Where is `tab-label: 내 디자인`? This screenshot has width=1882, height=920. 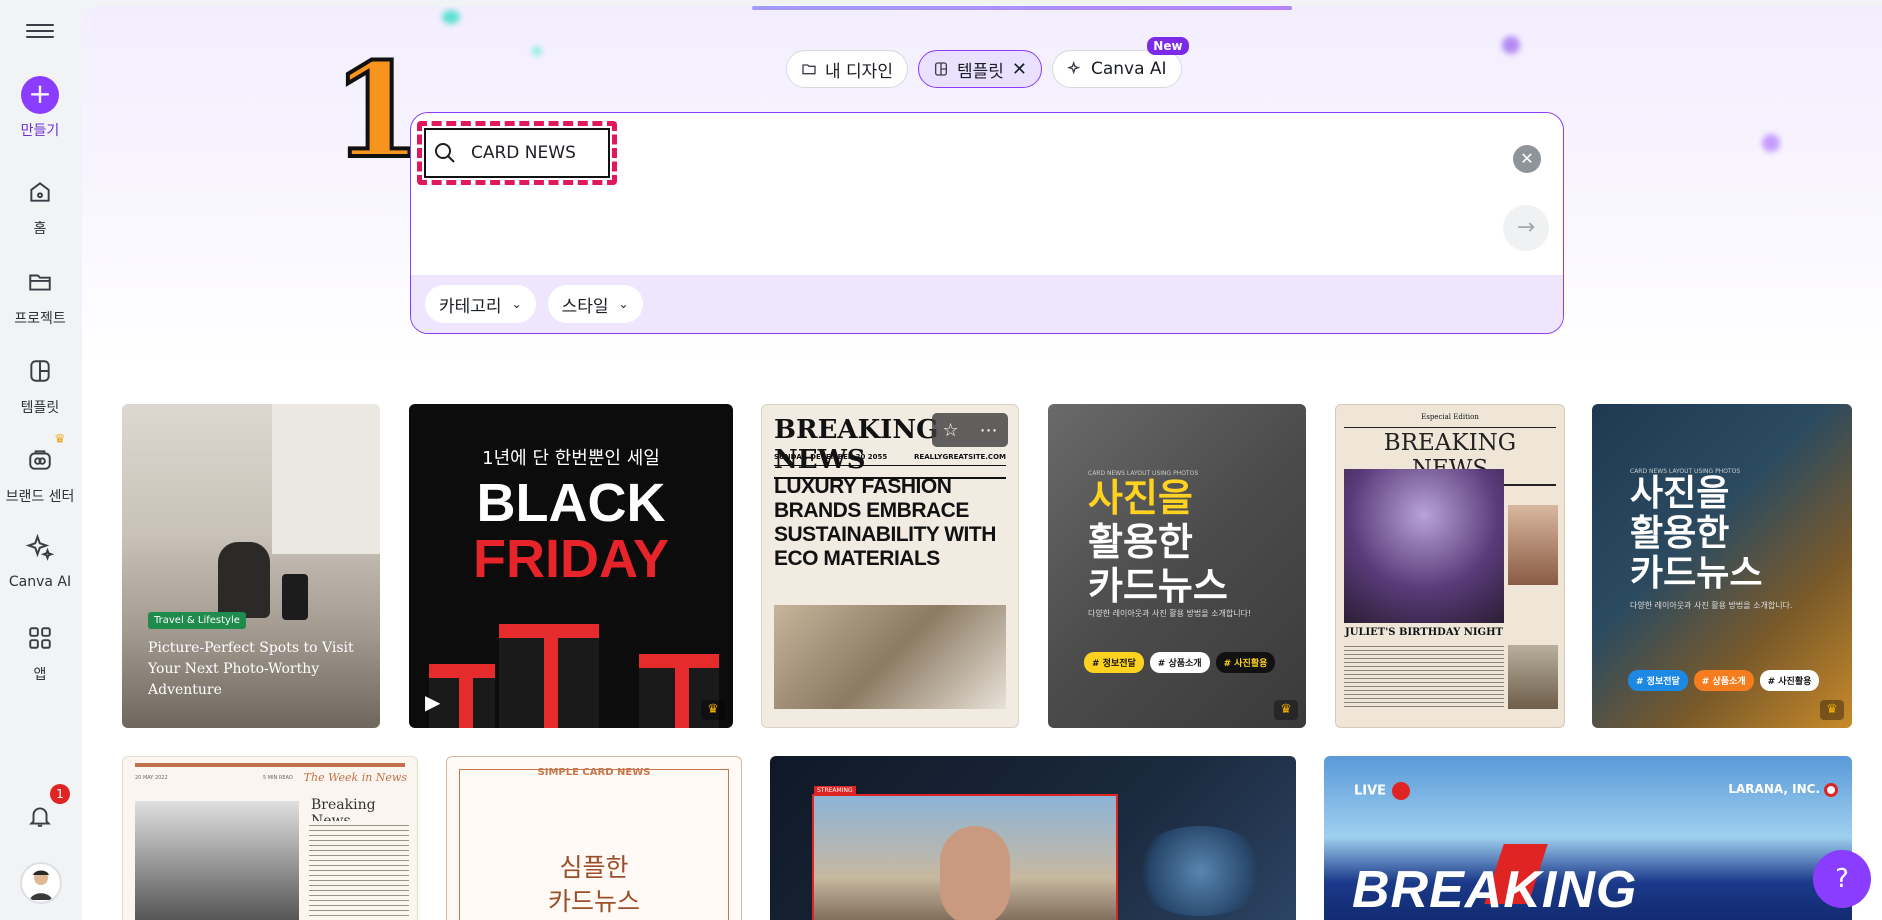
tab-label: 내 디자인 is located at coordinates (859, 71).